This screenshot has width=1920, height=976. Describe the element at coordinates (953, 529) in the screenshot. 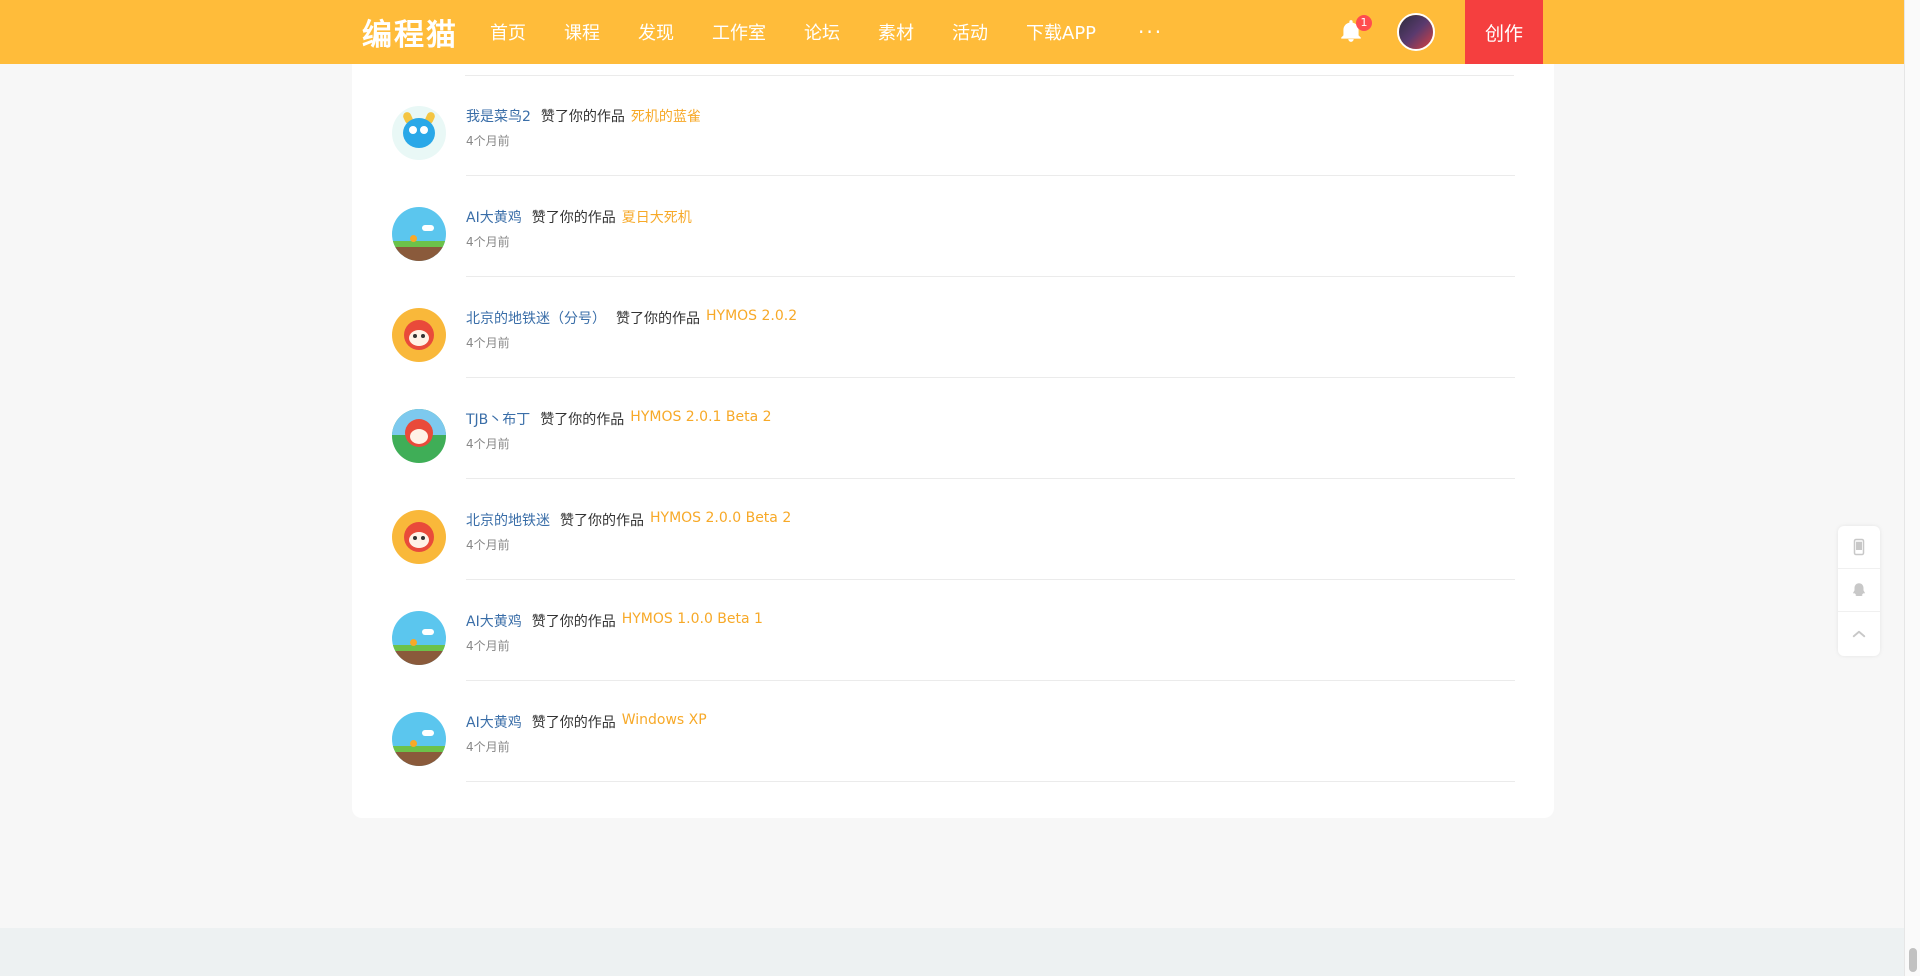

I see `list-item: 北京的地铁迷 赞了你的作品 HYMOS 2.0.0 Beta 2 4个月前` at that location.